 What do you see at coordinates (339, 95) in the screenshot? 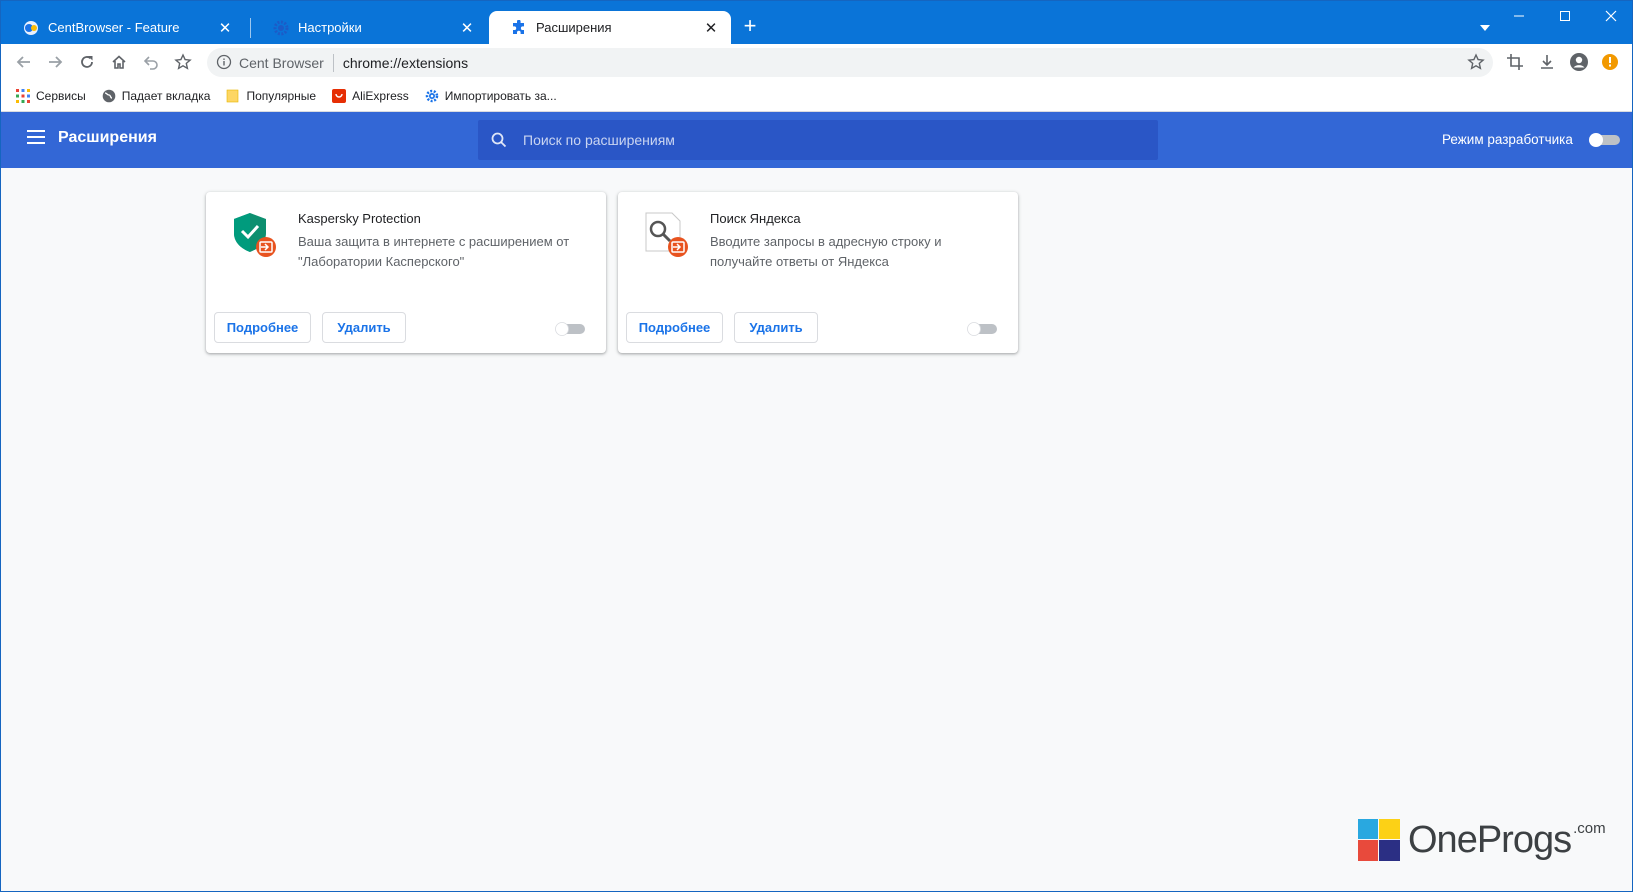
I see `aliexpress-icon` at bounding box center [339, 95].